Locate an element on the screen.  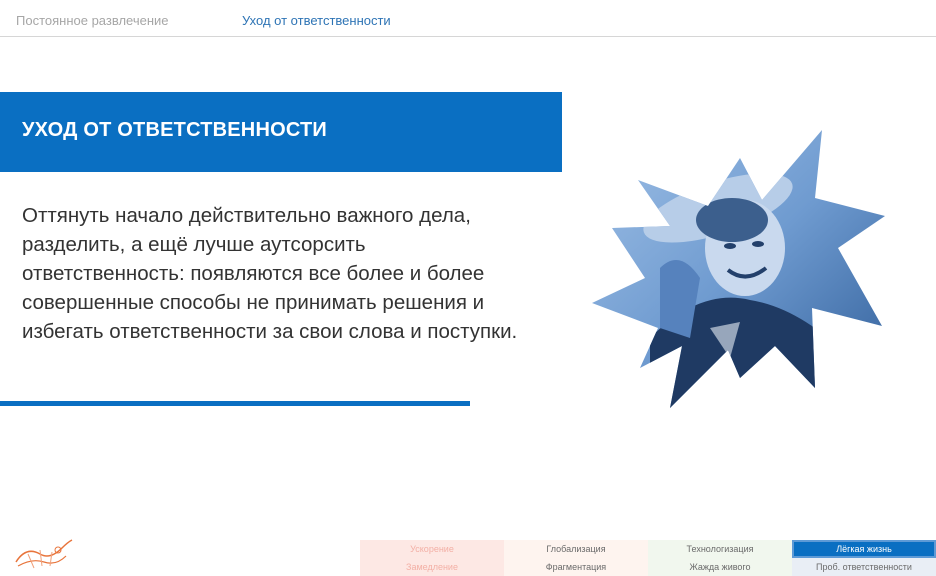
nav-cell-fragmentation: Фрагментация is located at coordinates (576, 567).